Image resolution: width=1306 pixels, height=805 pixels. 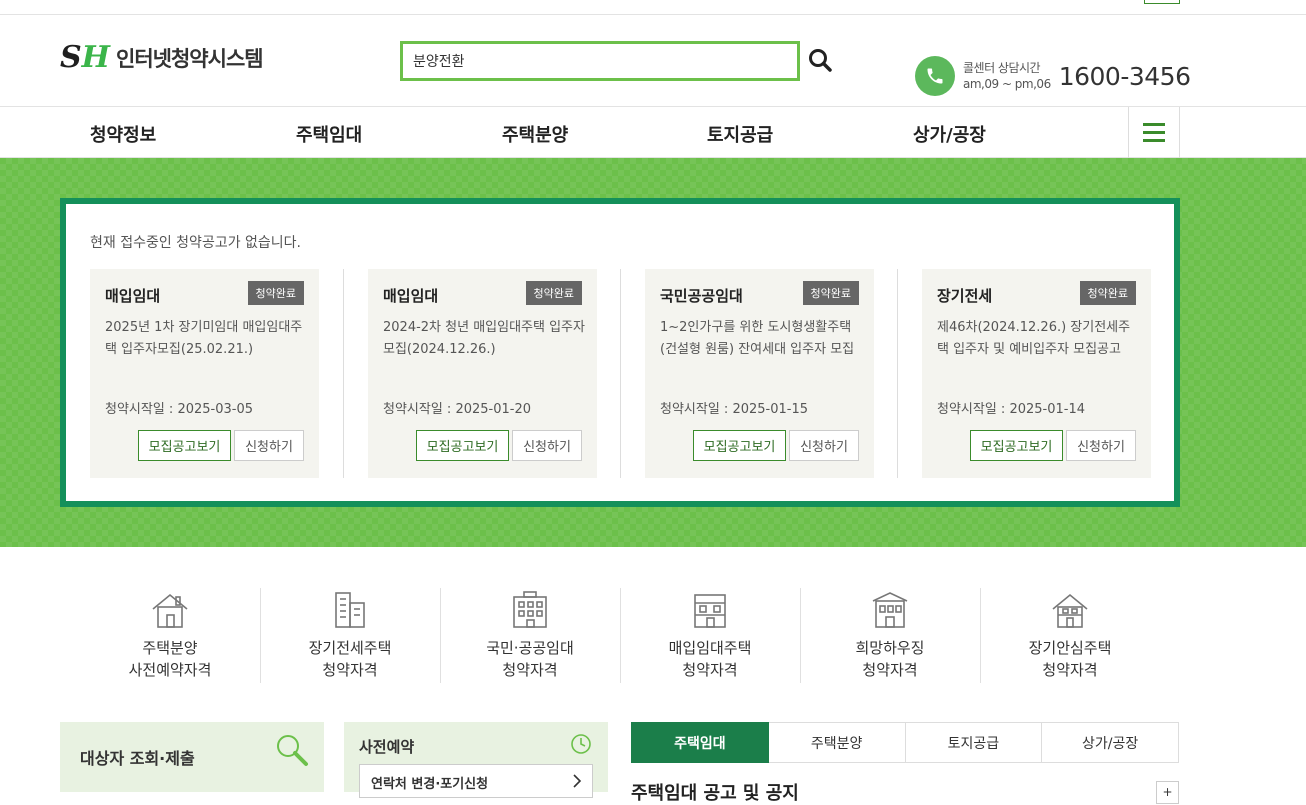 What do you see at coordinates (179, 409) in the screenshot?
I see `card-start-date: 청약시작일 : 2025-03-05` at bounding box center [179, 409].